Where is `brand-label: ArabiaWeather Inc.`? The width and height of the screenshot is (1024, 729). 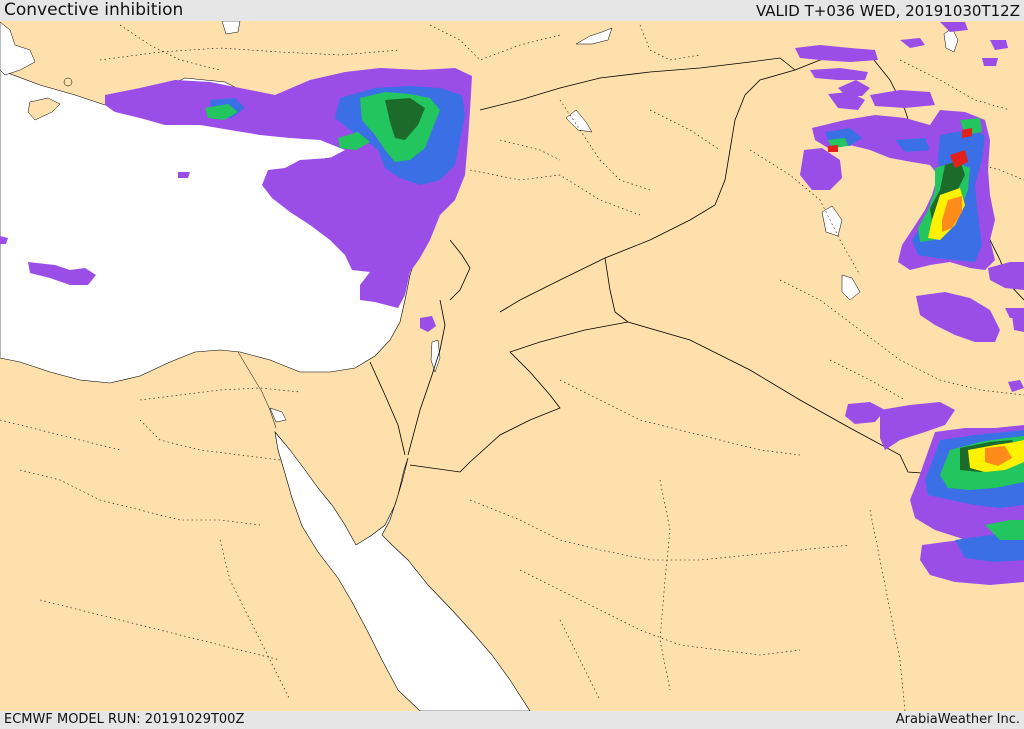
brand-label: ArabiaWeather Inc. is located at coordinates (957, 719).